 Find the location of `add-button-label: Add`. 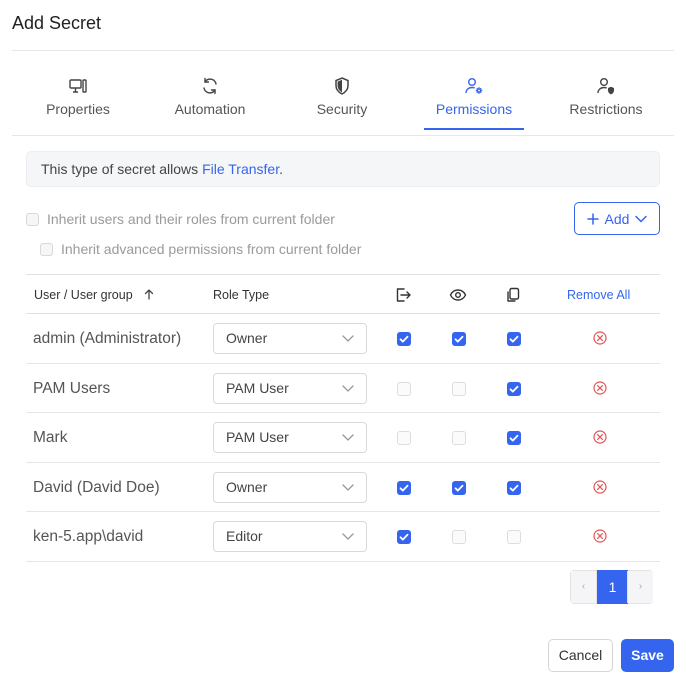

add-button-label: Add is located at coordinates (617, 218).